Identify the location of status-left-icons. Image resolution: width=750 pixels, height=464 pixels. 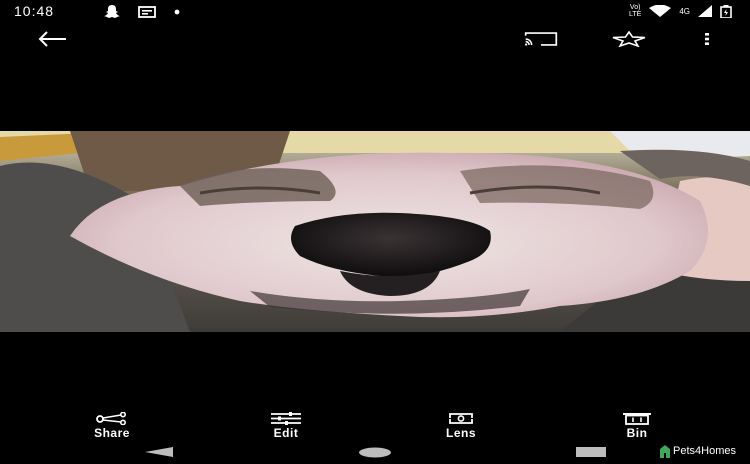
(142, 11).